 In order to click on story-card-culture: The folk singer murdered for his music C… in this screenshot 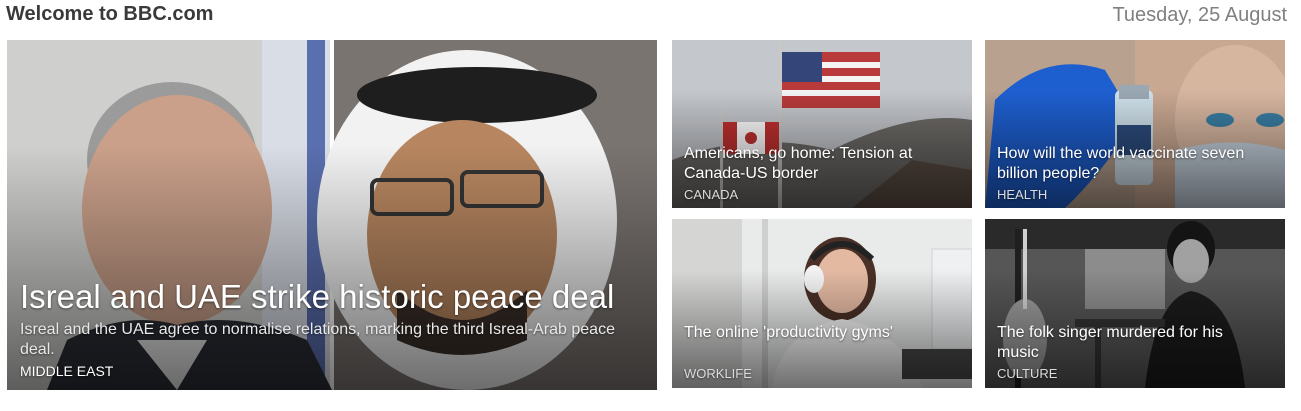, I will do `click(1135, 303)`.